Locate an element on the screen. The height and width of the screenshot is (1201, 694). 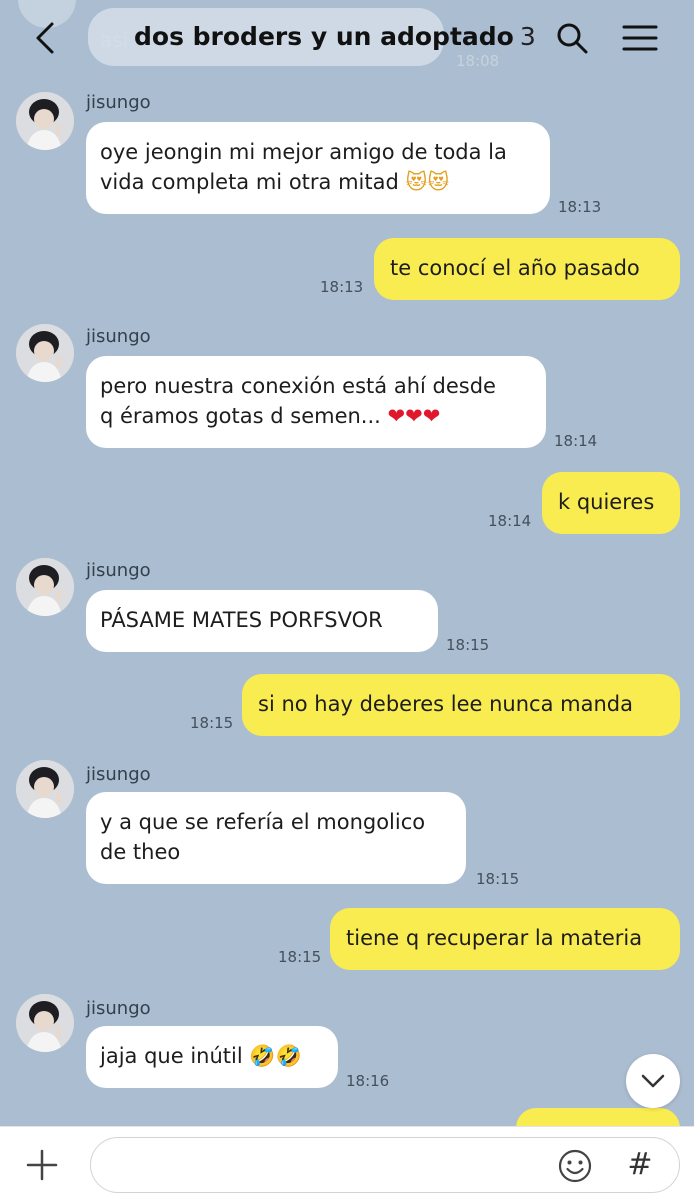
search-icon is located at coordinates (572, 38).